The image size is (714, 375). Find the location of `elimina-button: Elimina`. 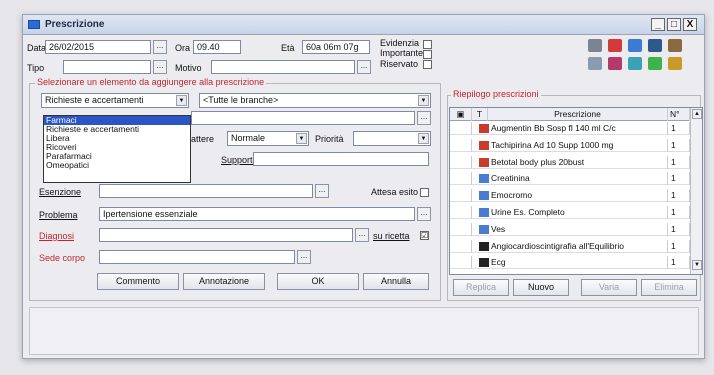

elimina-button: Elimina is located at coordinates (669, 287).